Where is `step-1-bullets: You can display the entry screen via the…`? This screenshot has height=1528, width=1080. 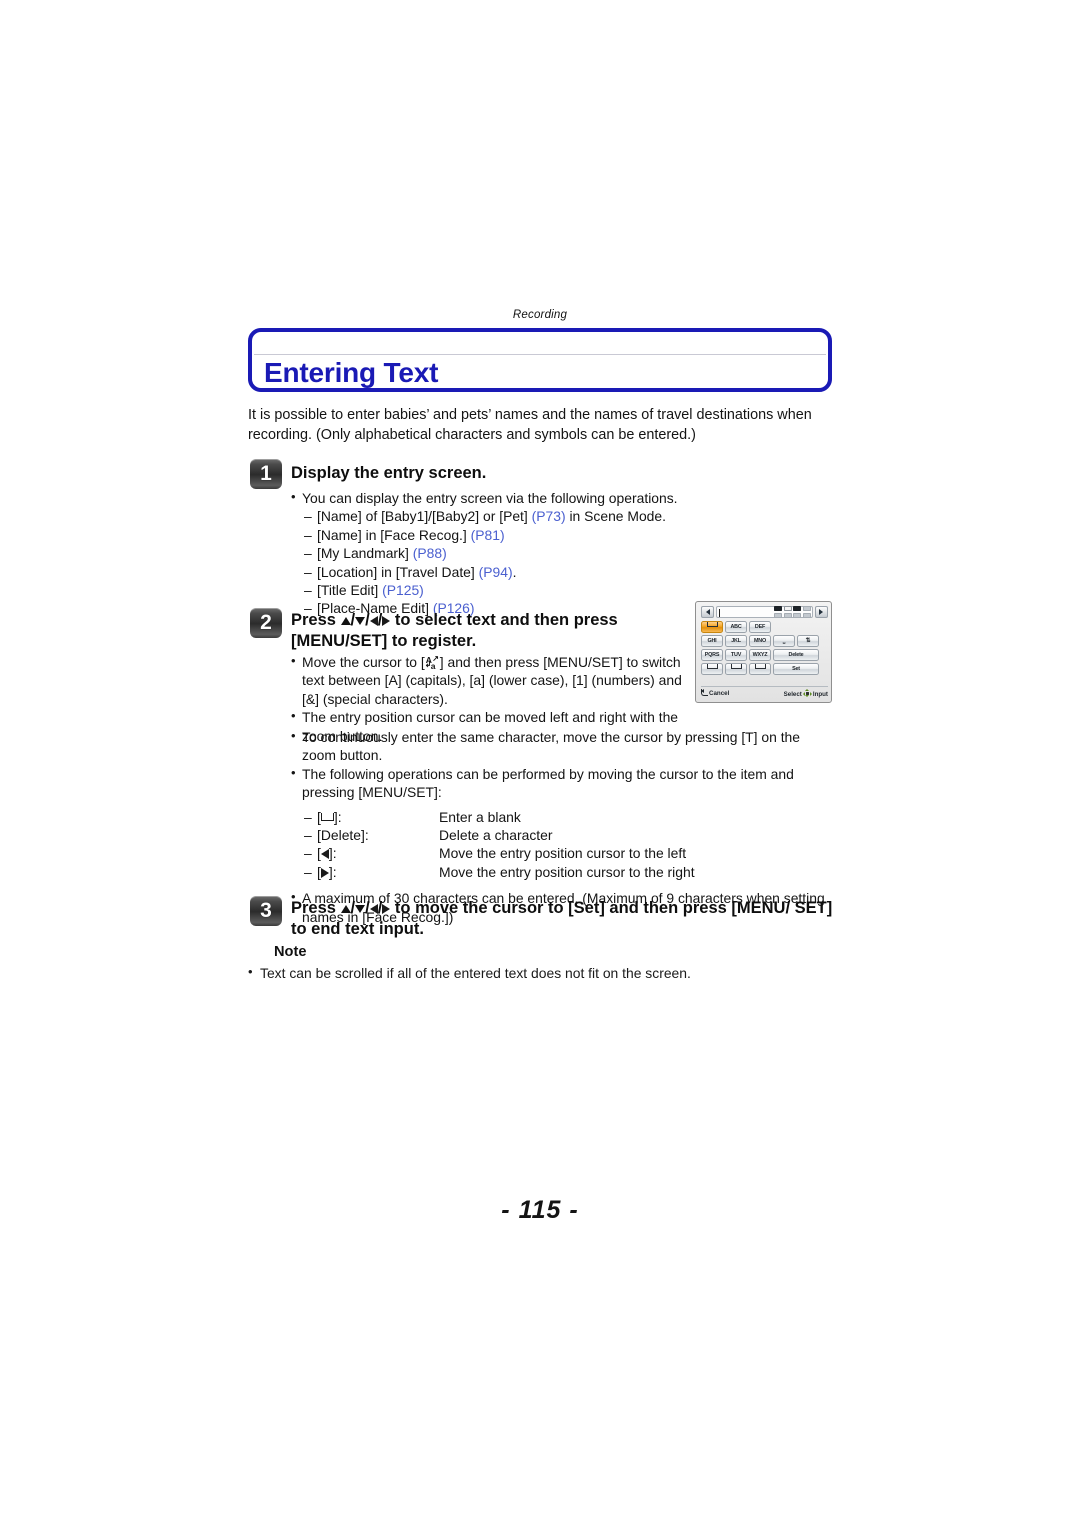 step-1-bullets: You can display the entry screen via the… is located at coordinates (562, 553).